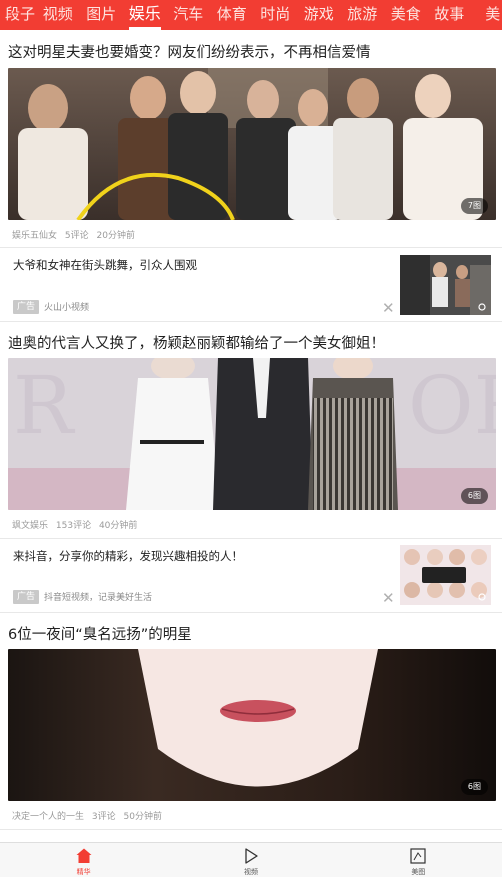  Describe the element at coordinates (276, 15) in the screenshot. I see `tab-fashion: 时尚` at that location.